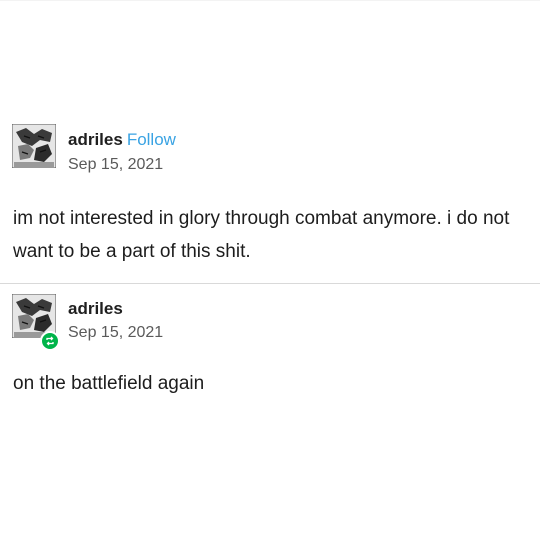  Describe the element at coordinates (270, 147) in the screenshot. I see `post-header: adriles Follow Sep 15, 2021` at that location.